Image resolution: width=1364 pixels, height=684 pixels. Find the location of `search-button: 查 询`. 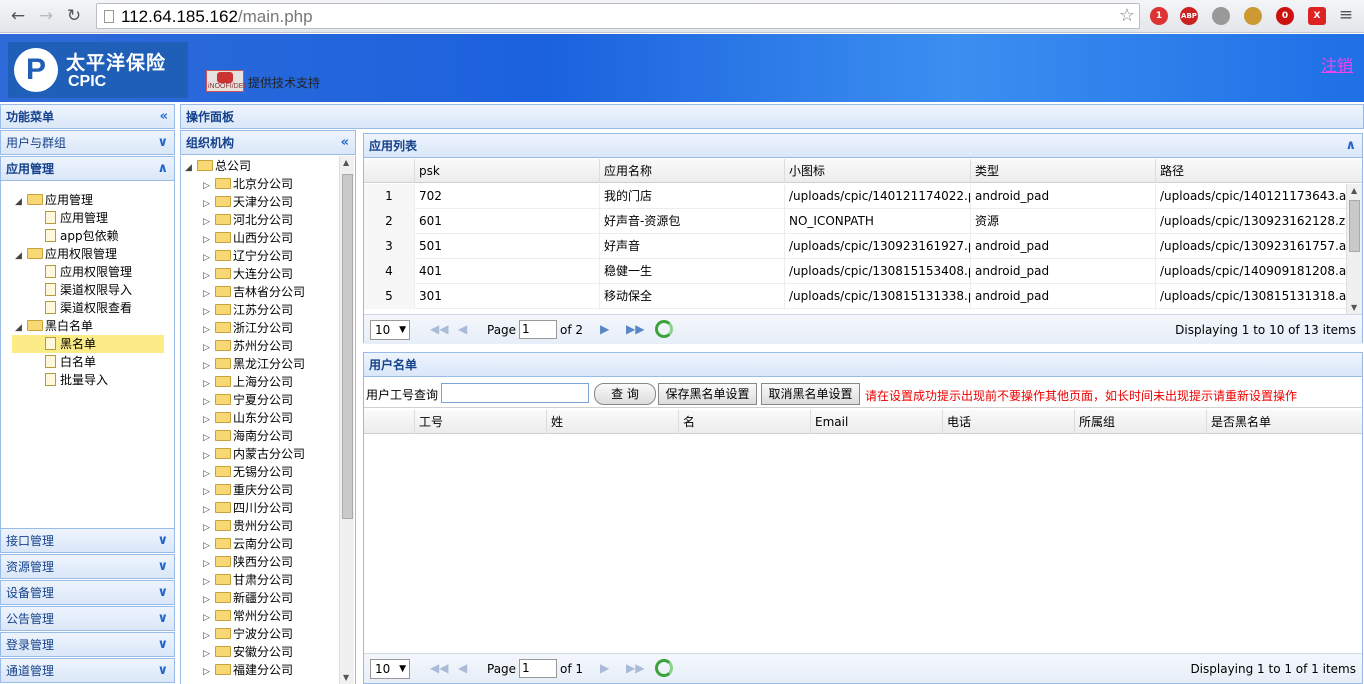

search-button: 查 询 is located at coordinates (625, 394).